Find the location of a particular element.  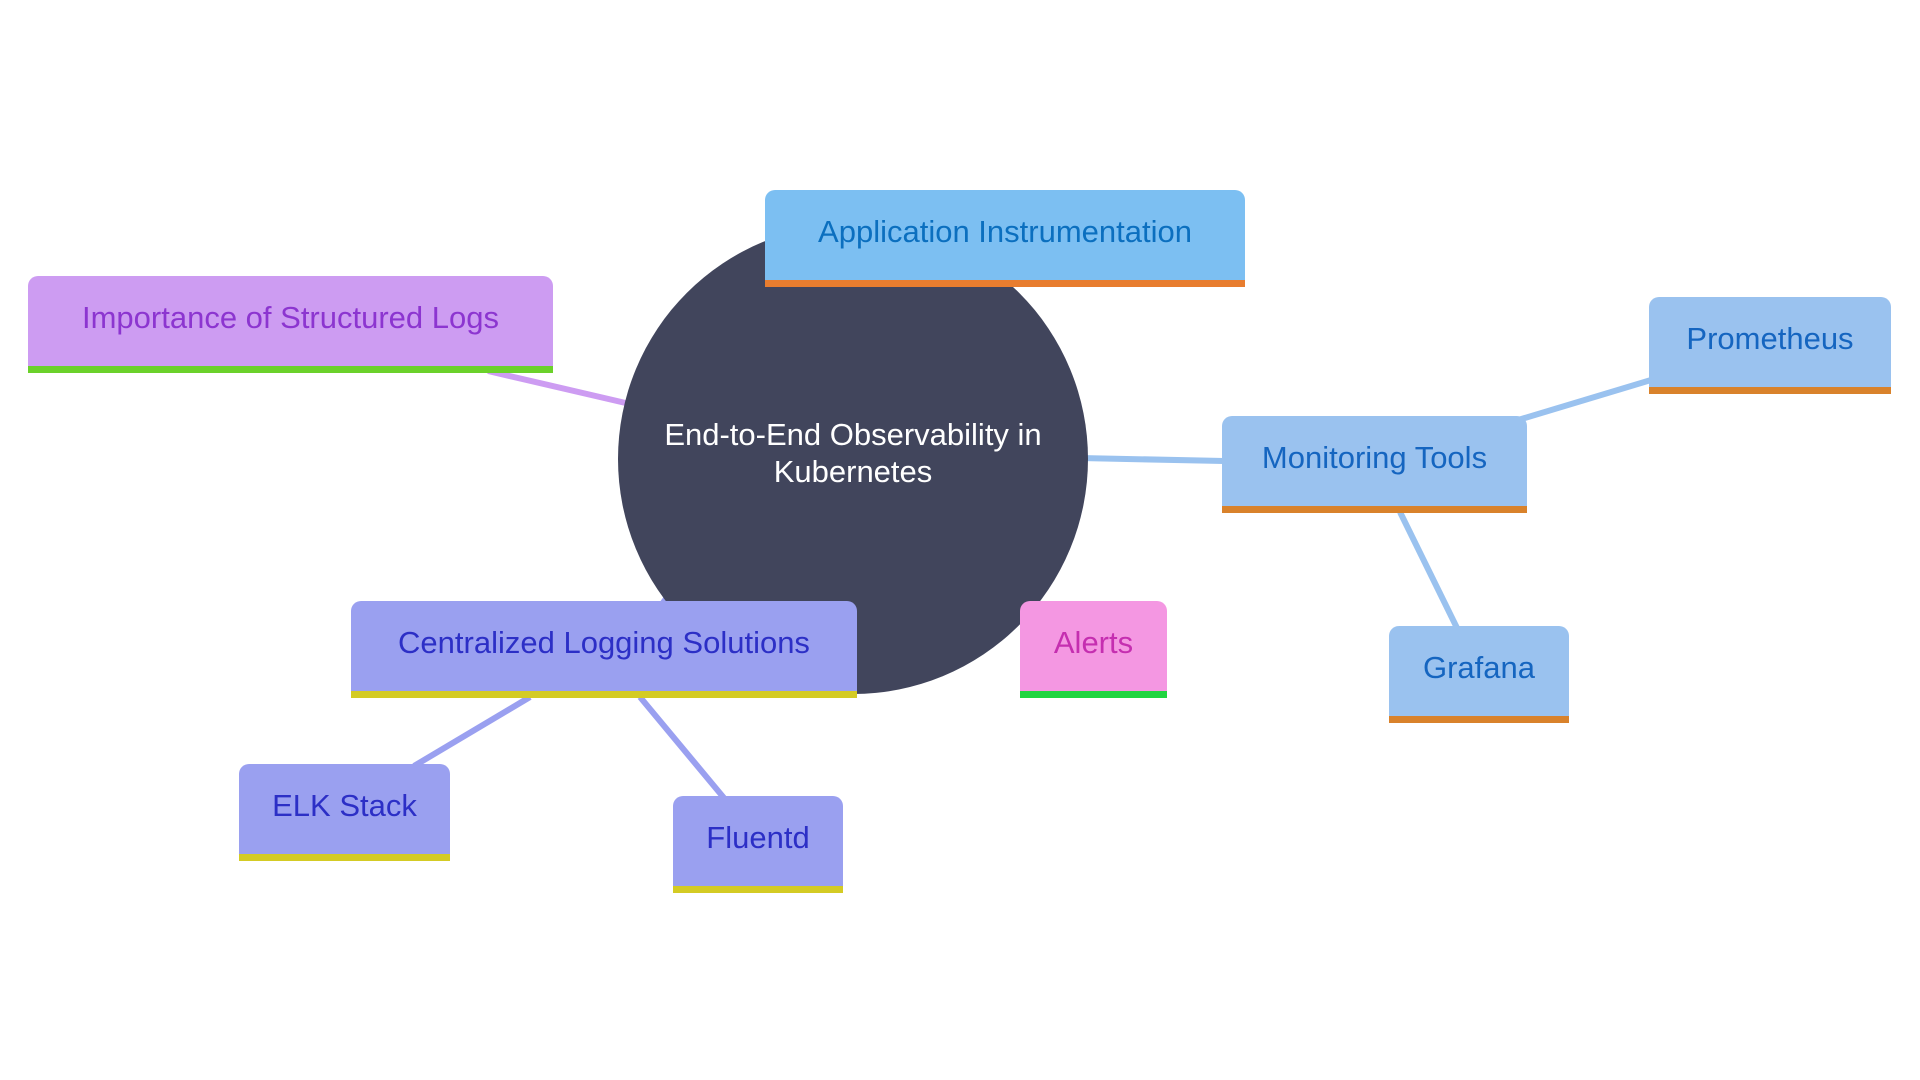

edge-central-fluentd is located at coordinates (682, 747).